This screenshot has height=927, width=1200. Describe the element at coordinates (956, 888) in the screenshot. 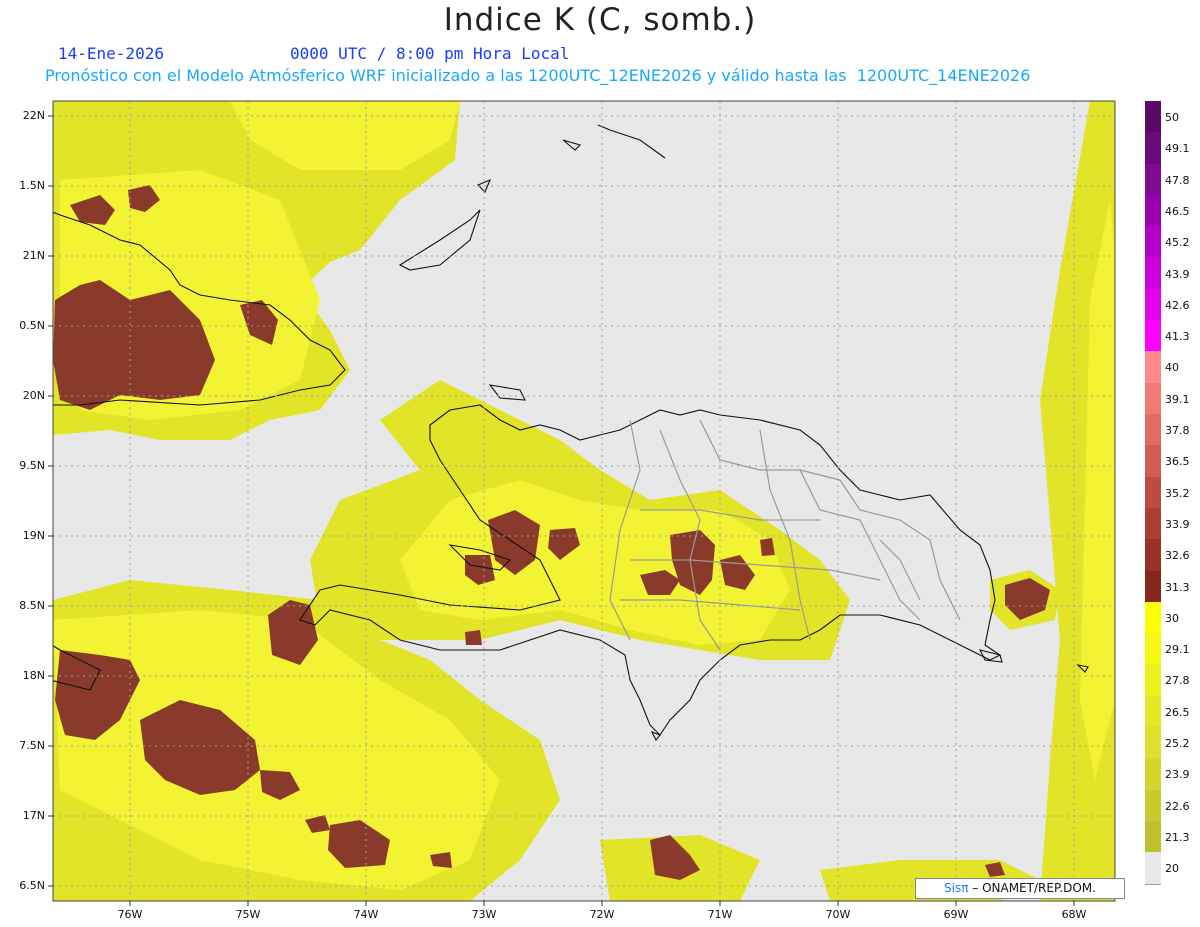

I see `sispi-logo: Sisπ` at that location.